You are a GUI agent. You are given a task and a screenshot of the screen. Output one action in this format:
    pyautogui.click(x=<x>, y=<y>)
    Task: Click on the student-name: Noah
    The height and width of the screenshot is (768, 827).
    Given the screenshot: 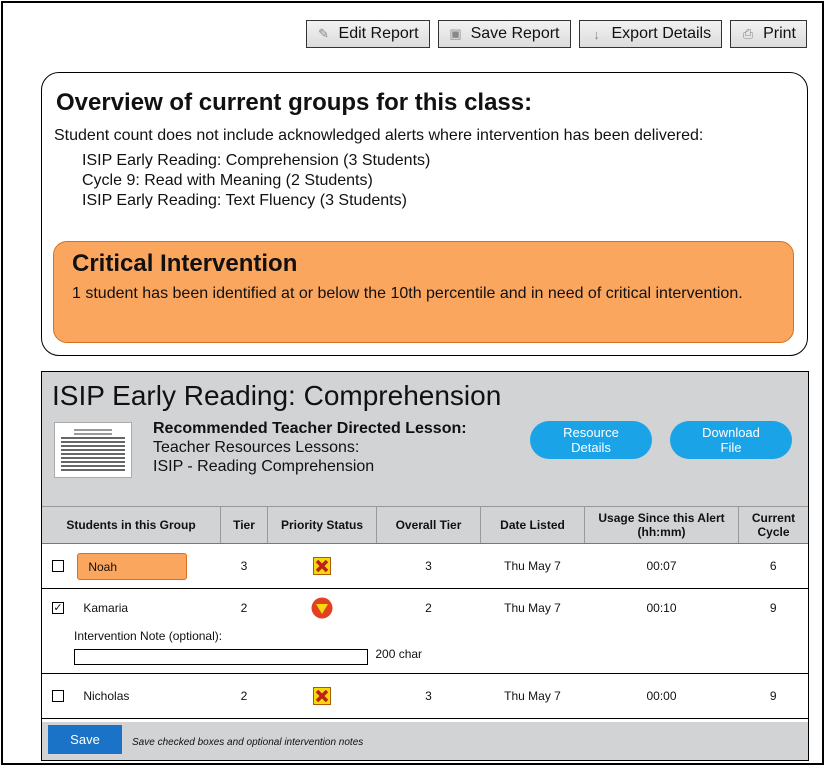 What is the action you would take?
    pyautogui.click(x=132, y=566)
    